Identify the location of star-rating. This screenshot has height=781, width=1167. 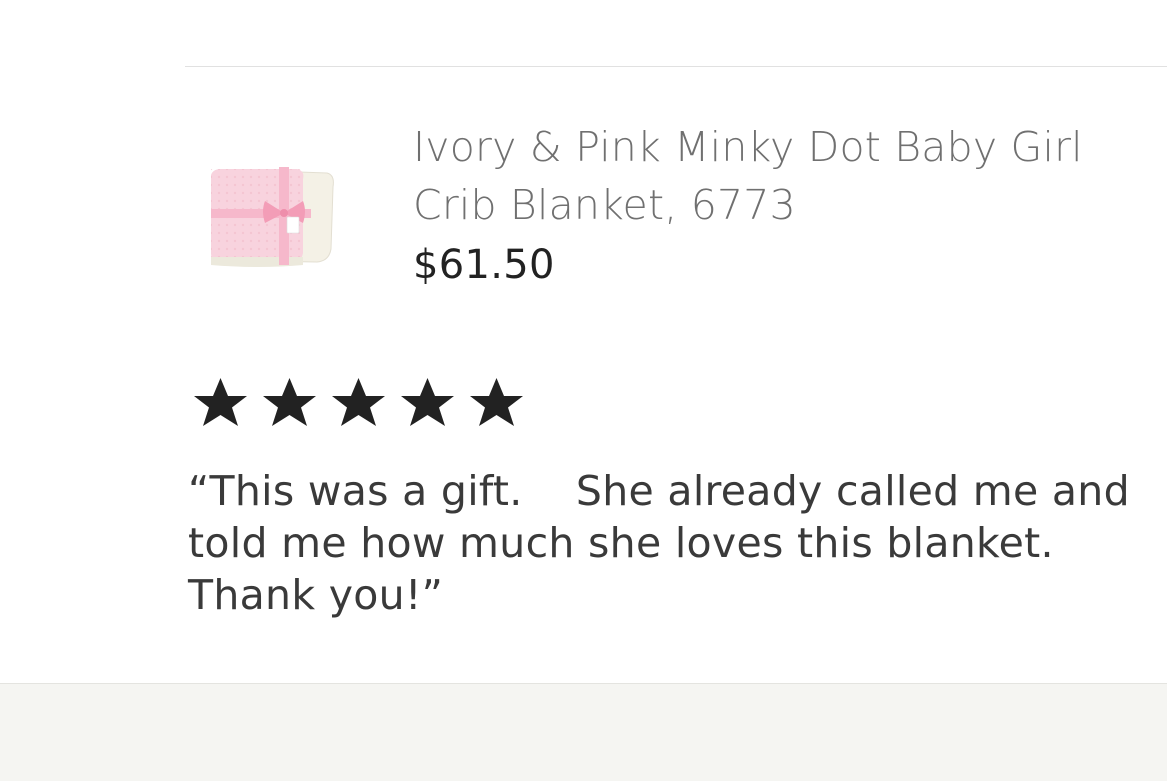
(358, 402).